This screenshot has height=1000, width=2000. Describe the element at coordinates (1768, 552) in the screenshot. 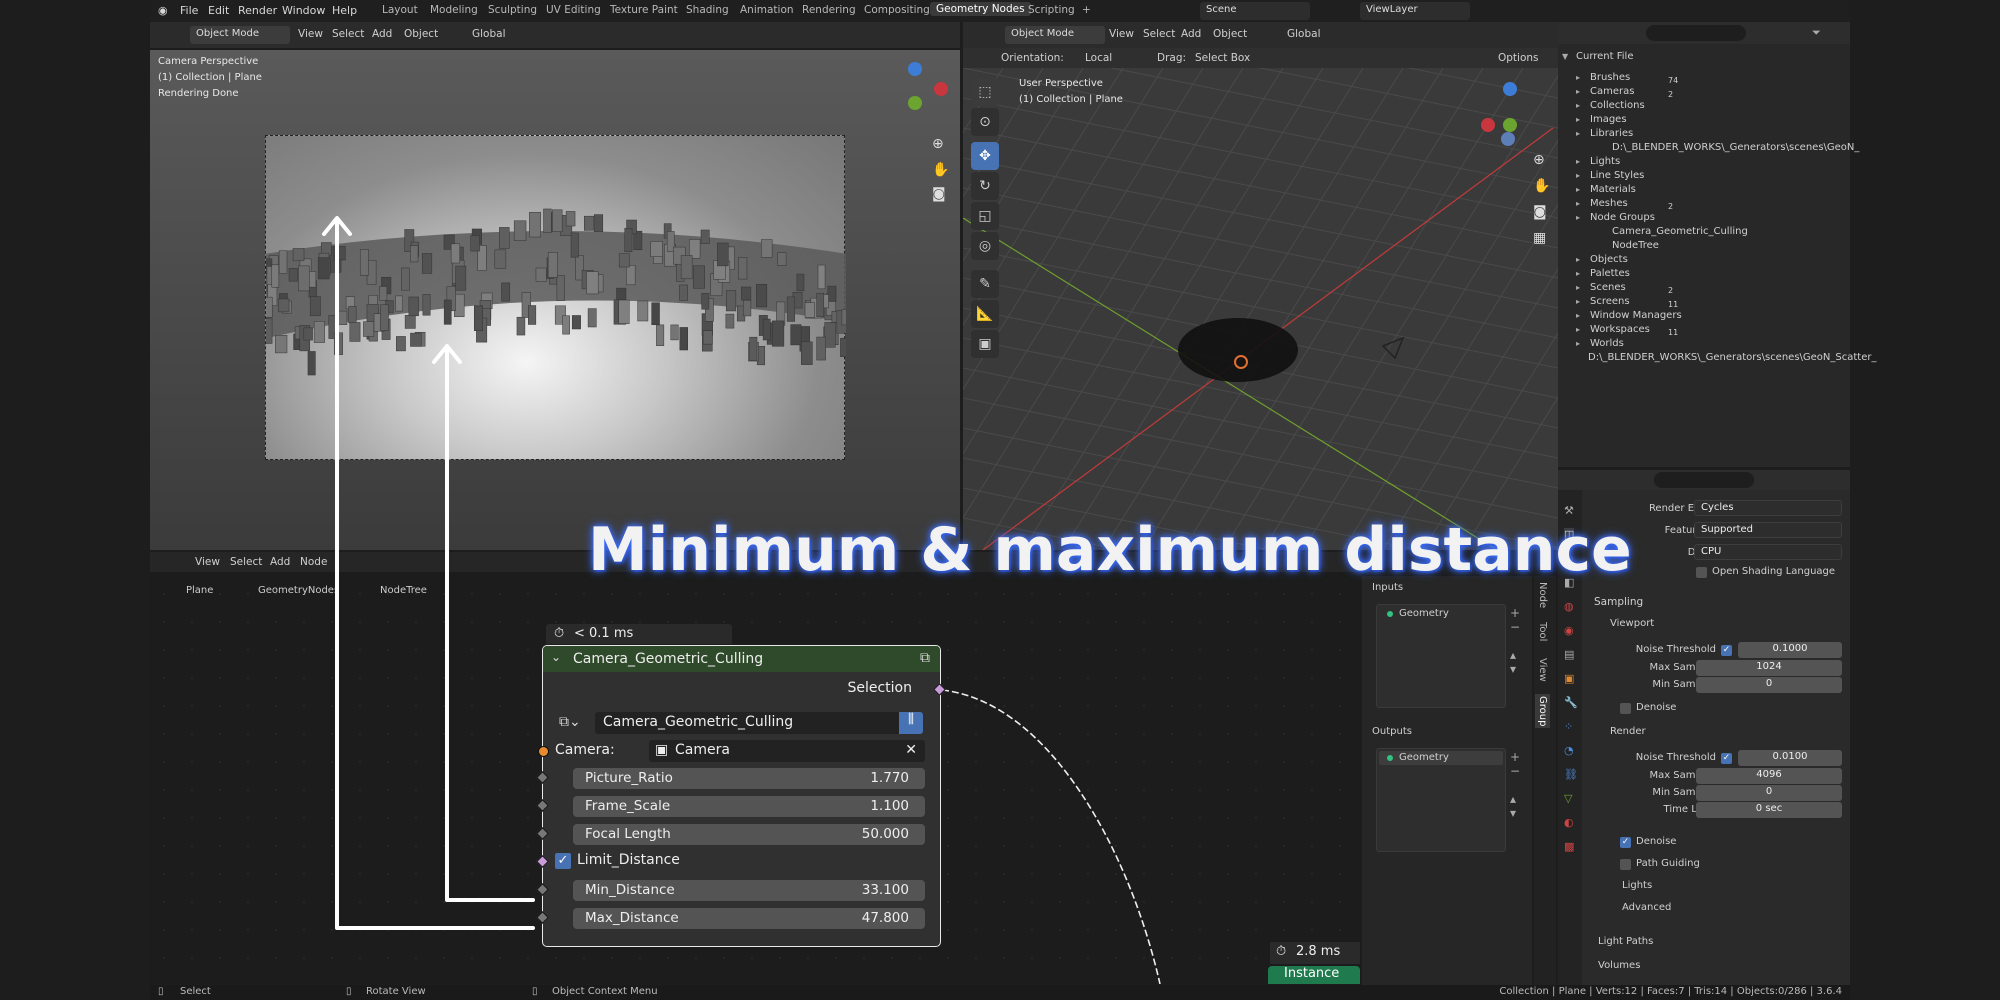

I see `device-dropdown: CPU` at that location.